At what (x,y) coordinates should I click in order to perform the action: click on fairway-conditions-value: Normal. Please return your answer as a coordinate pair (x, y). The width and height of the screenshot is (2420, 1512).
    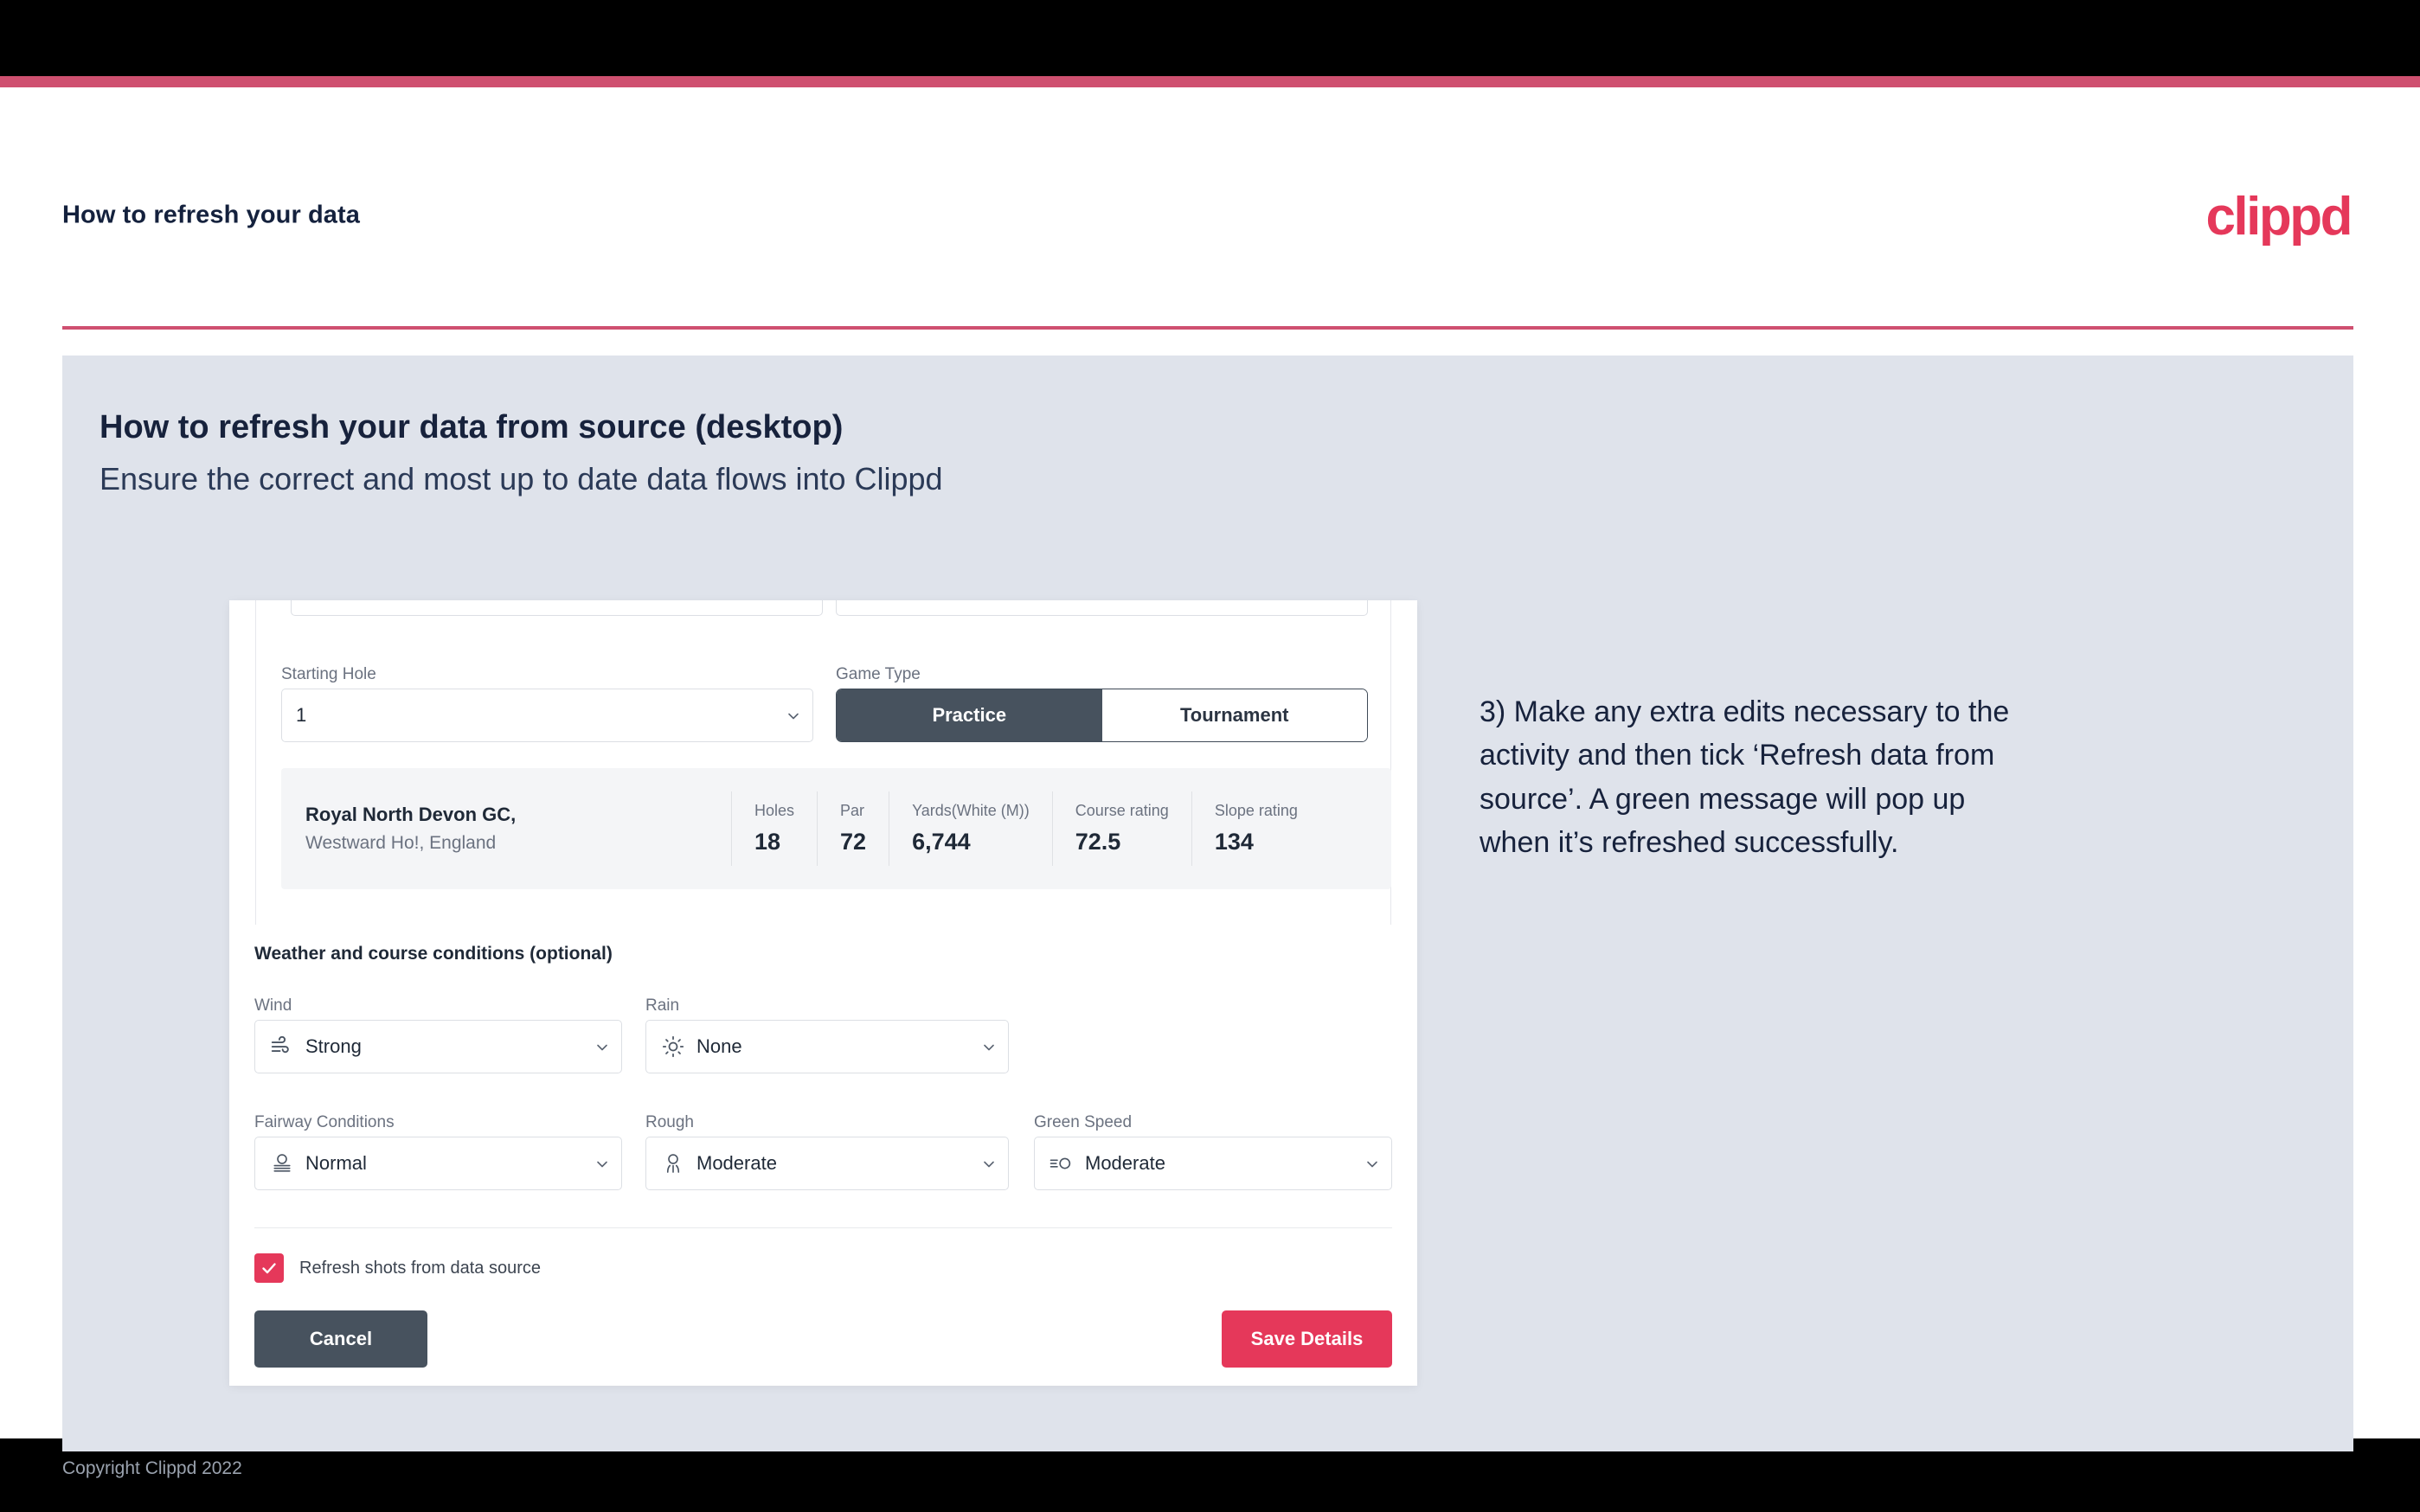
    Looking at the image, I should click on (336, 1163).